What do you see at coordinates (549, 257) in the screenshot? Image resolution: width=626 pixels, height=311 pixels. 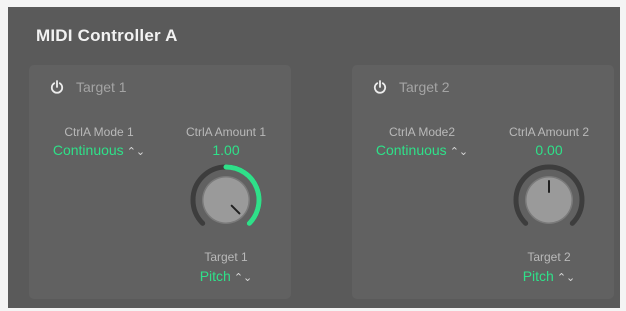 I see `target-2-param-label: Target 2` at bounding box center [549, 257].